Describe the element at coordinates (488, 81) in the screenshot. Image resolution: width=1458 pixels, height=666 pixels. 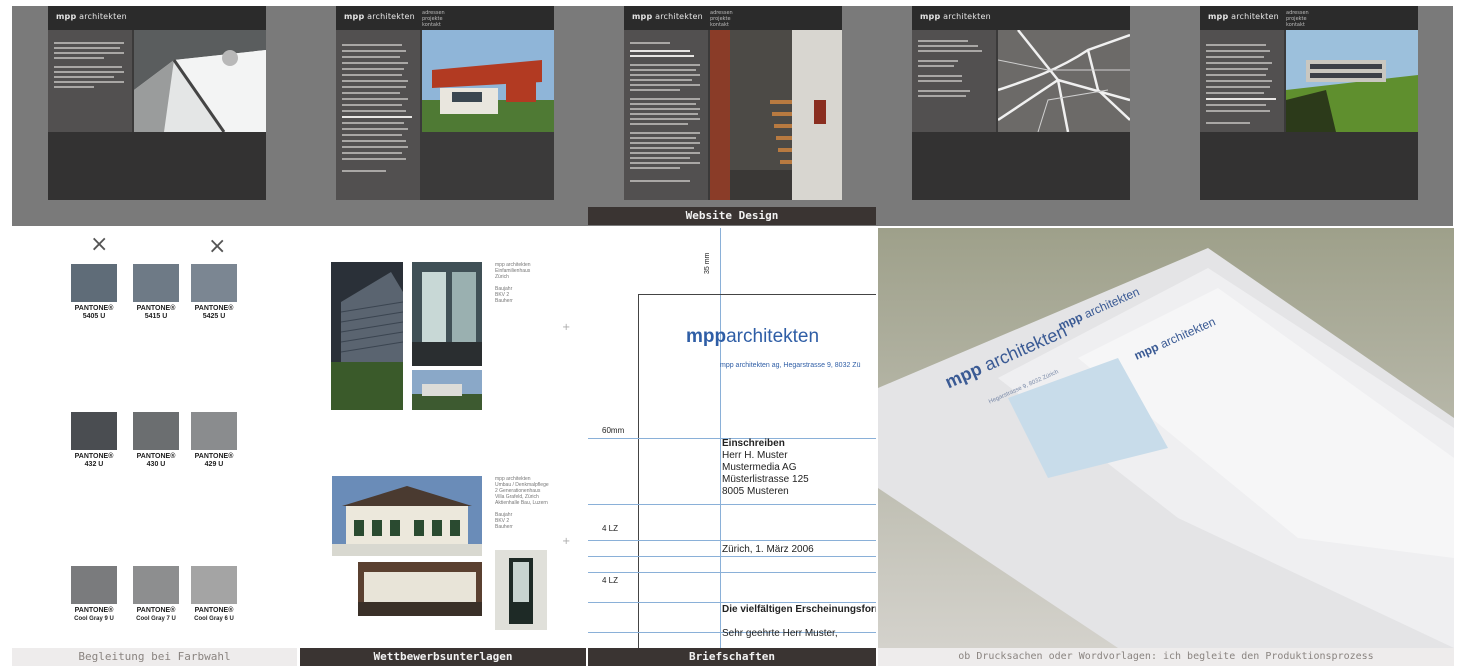
I see `red-house-photo` at that location.